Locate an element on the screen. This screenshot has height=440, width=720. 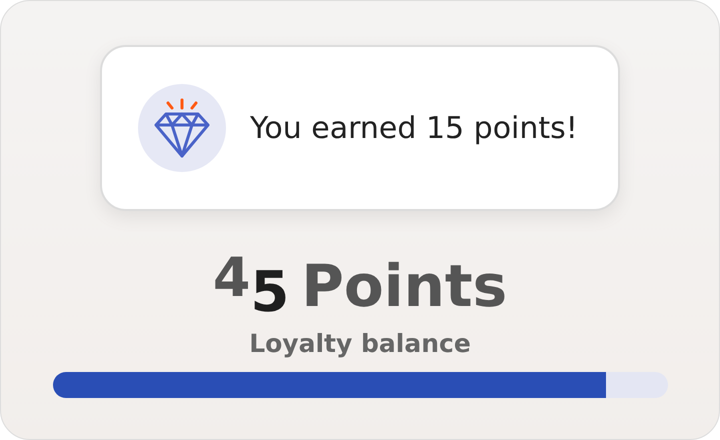
balance-label: Loyalty balance is located at coordinates (360, 343).